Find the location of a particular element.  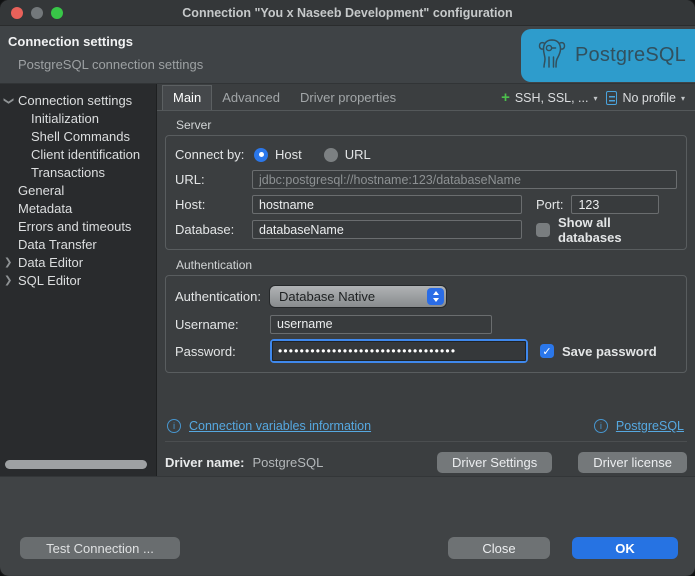

page-title: Connection settings is located at coordinates (70, 41).